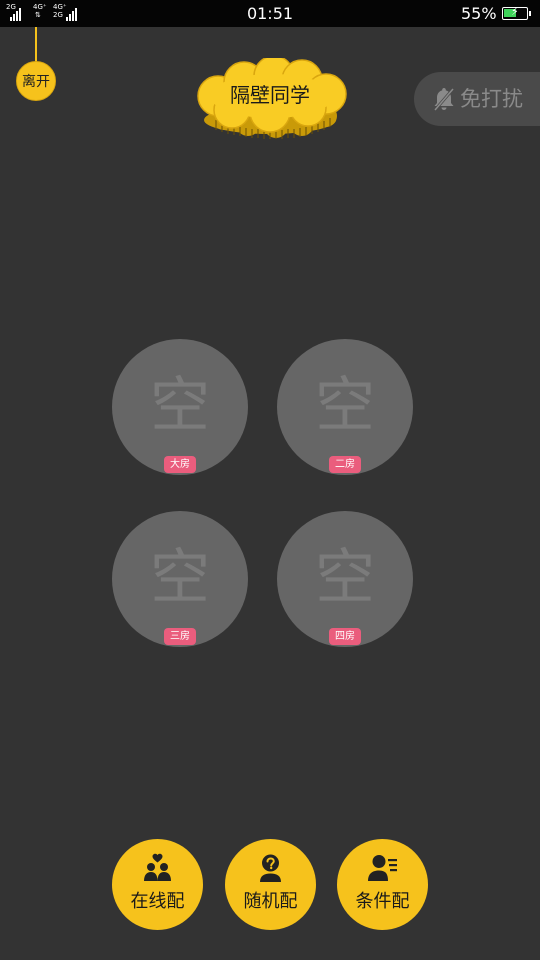  What do you see at coordinates (270, 95) in the screenshot?
I see `page-title: 隔壁同学` at bounding box center [270, 95].